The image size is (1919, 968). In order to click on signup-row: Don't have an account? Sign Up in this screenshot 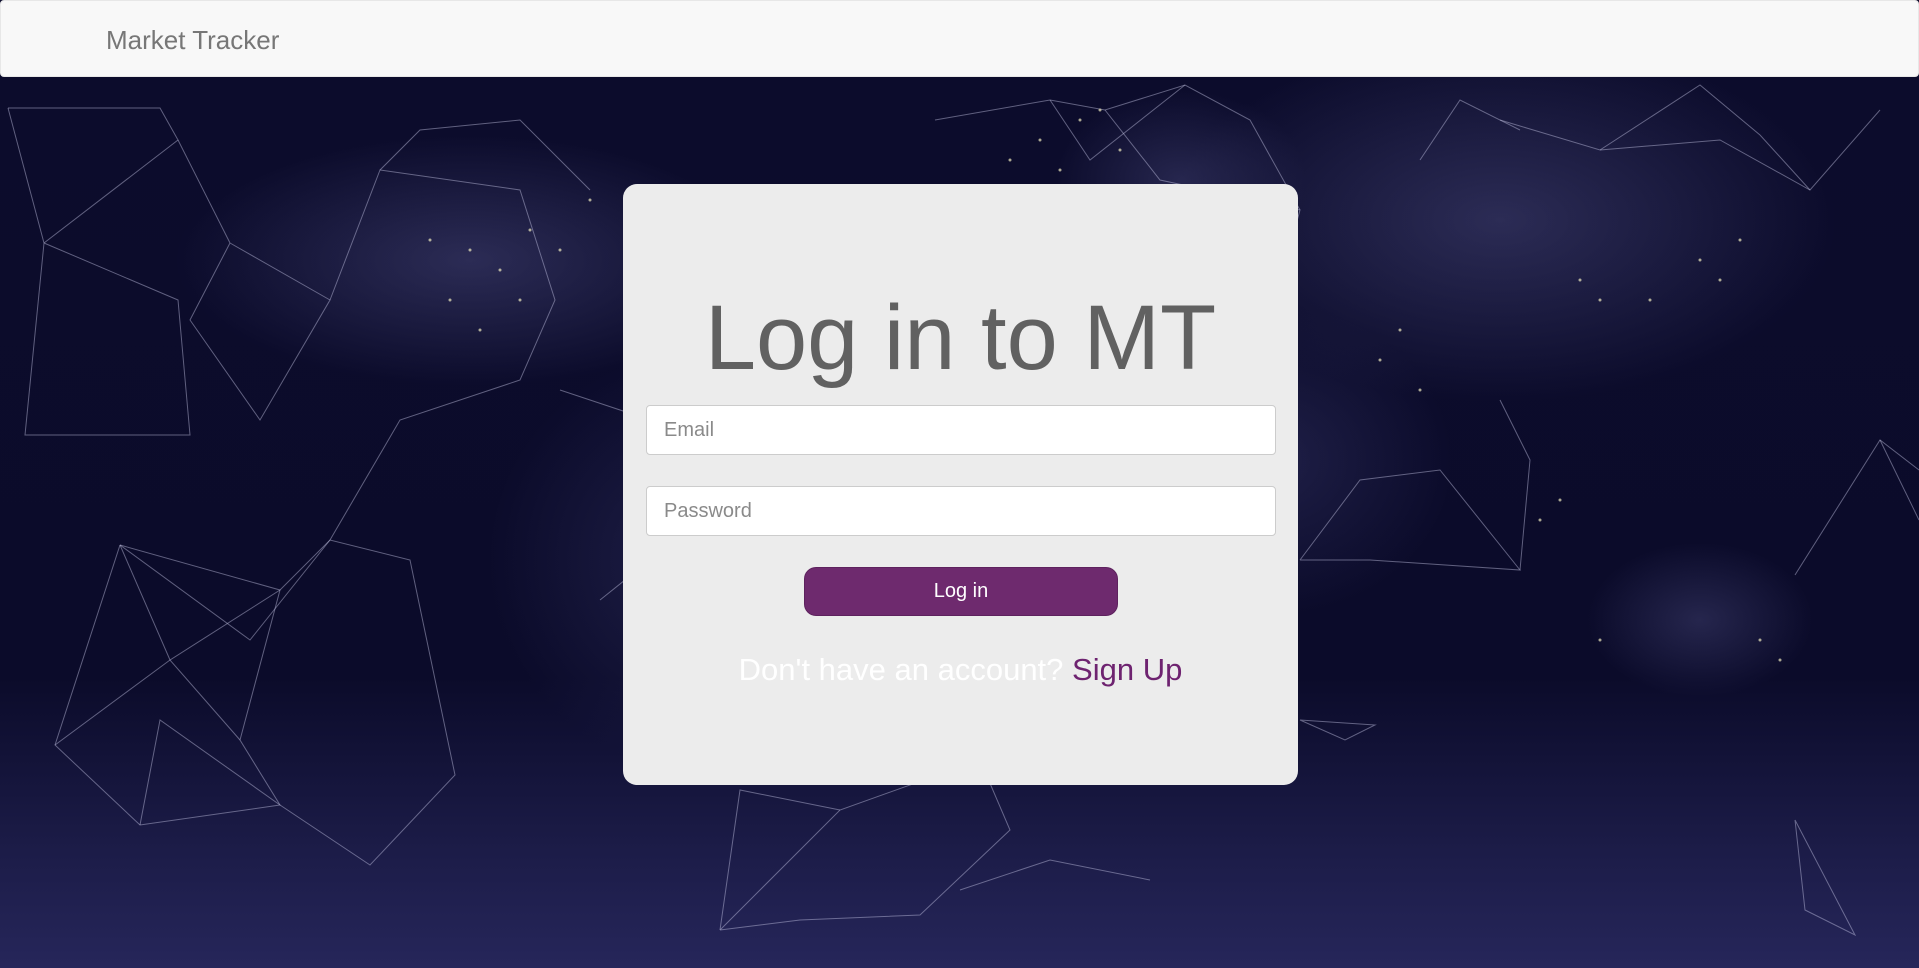, I will do `click(960, 670)`.